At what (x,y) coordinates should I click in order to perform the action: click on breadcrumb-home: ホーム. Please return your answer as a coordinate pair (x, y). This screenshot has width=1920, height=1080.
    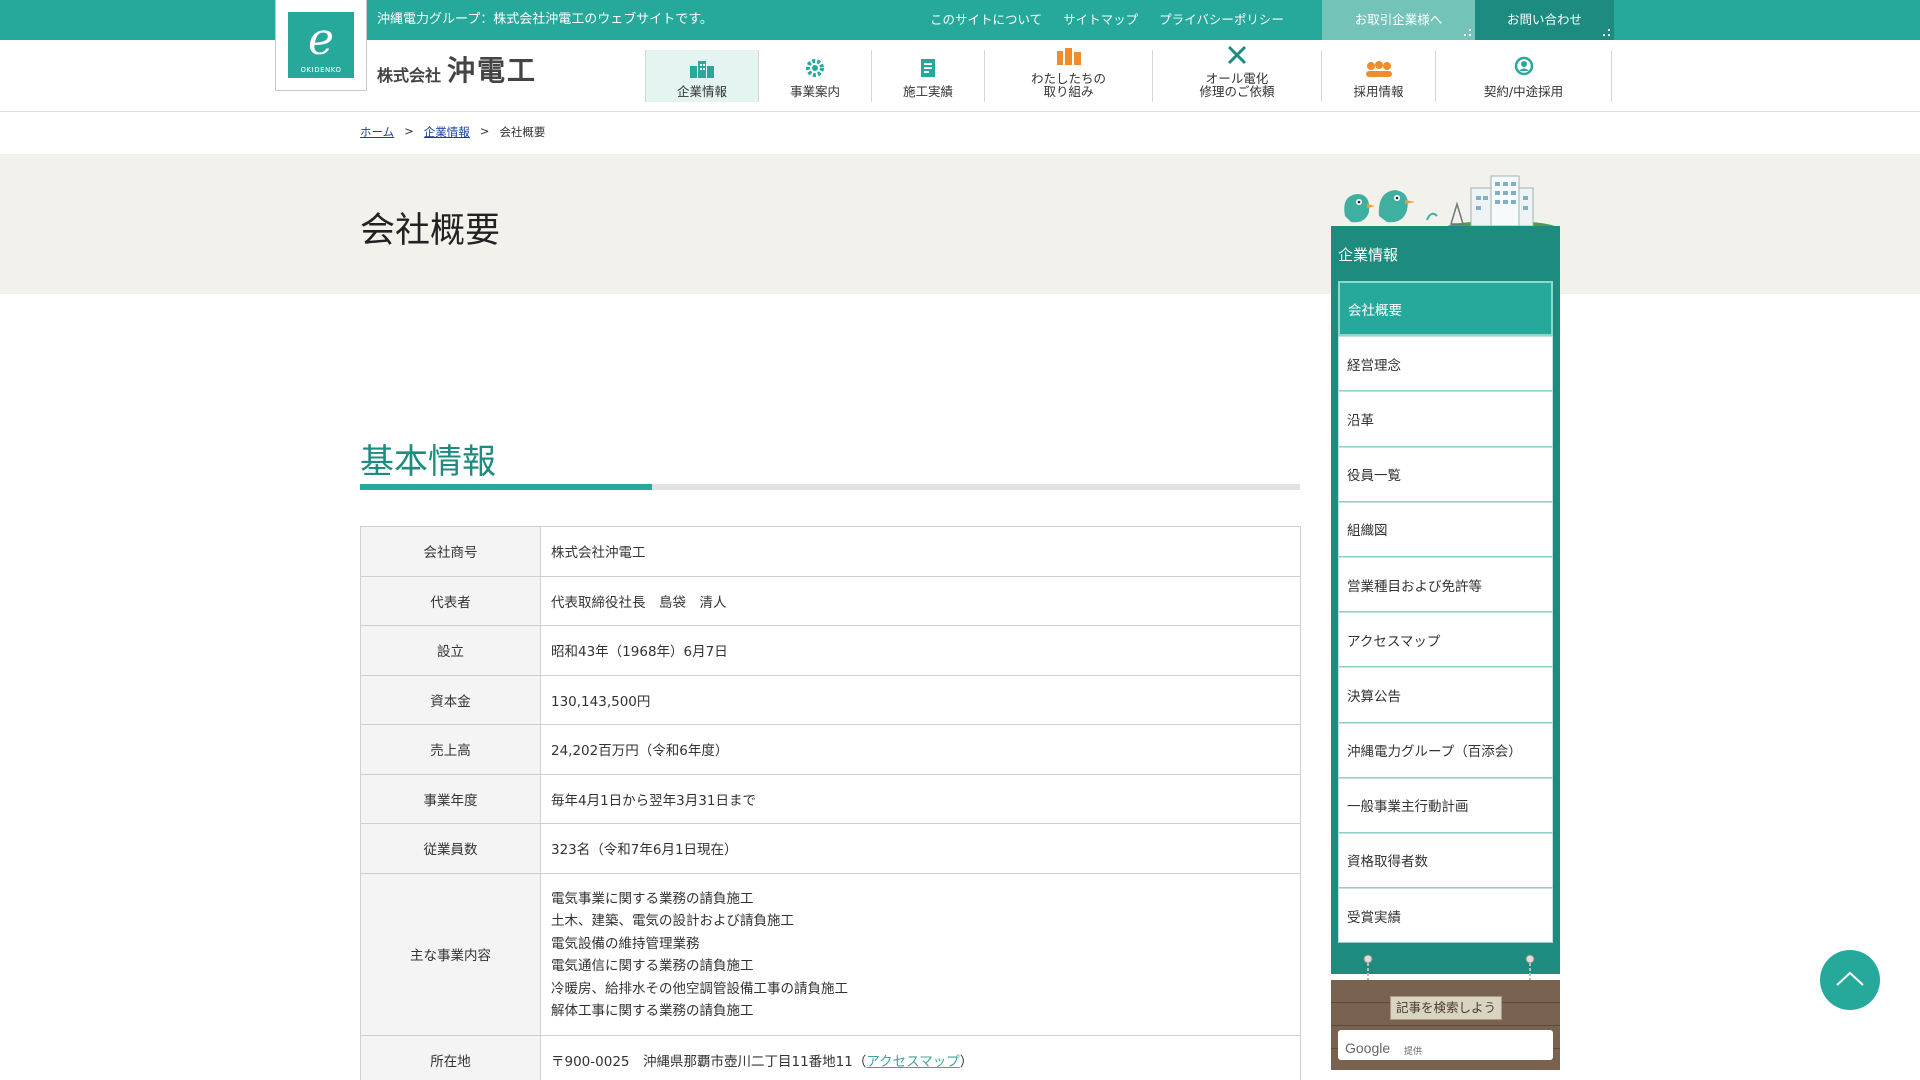
    Looking at the image, I should click on (377, 132).